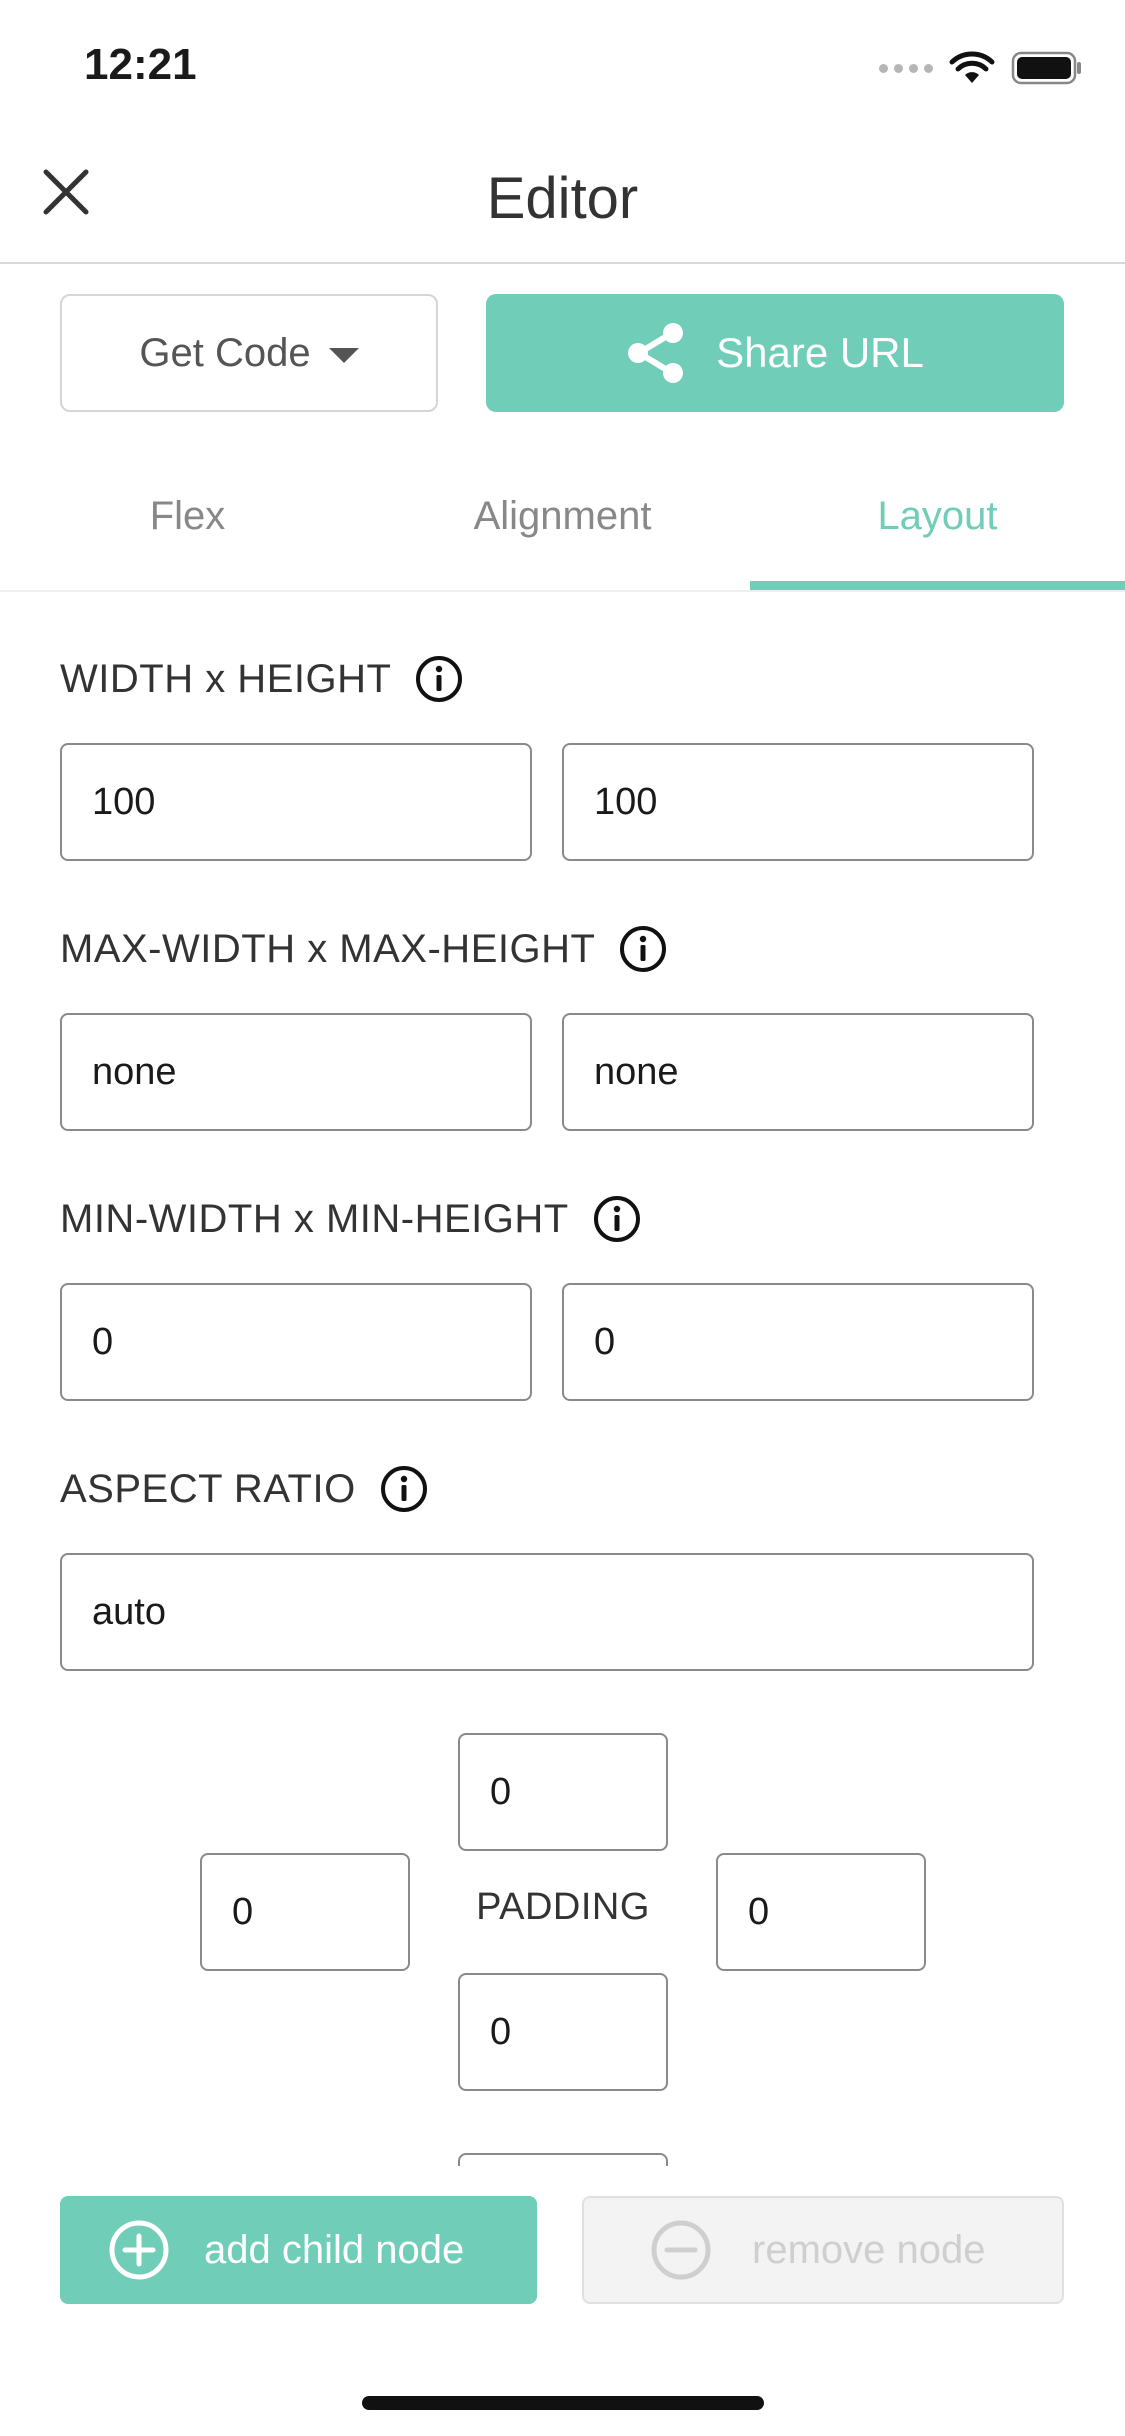 This screenshot has width=1125, height=2436. I want to click on size-section-header: WIDTH x HEIGHT, so click(261, 679).